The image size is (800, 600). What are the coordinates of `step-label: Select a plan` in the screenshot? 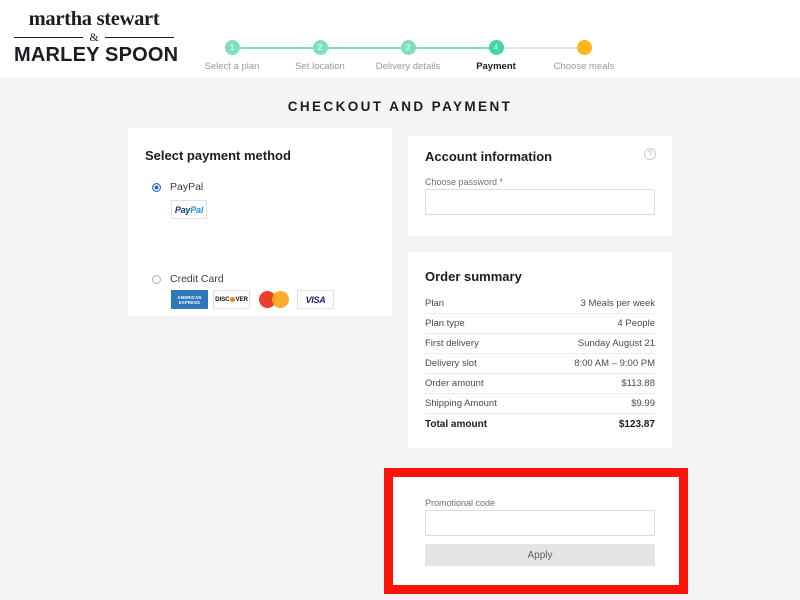 It's located at (232, 66).